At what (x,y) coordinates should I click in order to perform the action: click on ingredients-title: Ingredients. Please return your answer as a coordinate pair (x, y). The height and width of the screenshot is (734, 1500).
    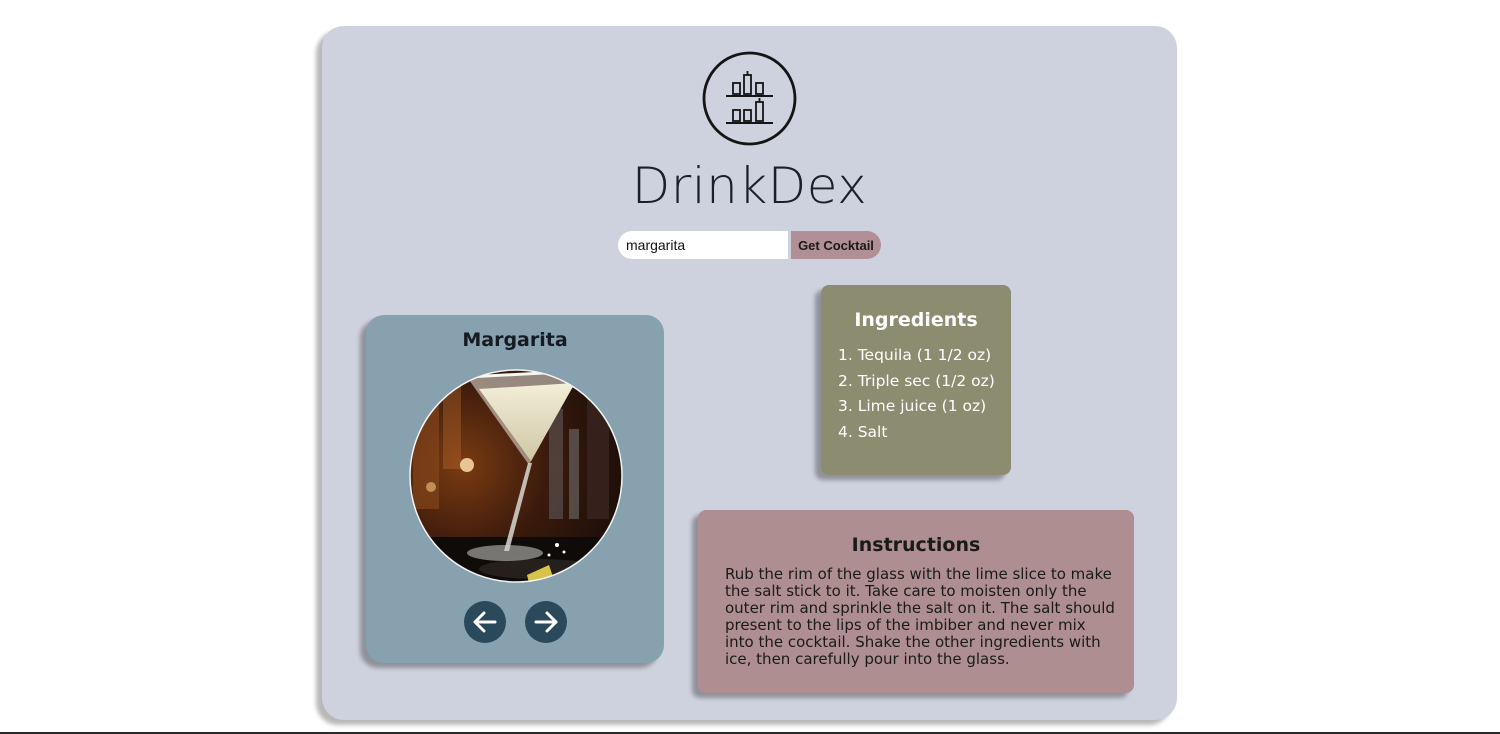
    Looking at the image, I should click on (916, 320).